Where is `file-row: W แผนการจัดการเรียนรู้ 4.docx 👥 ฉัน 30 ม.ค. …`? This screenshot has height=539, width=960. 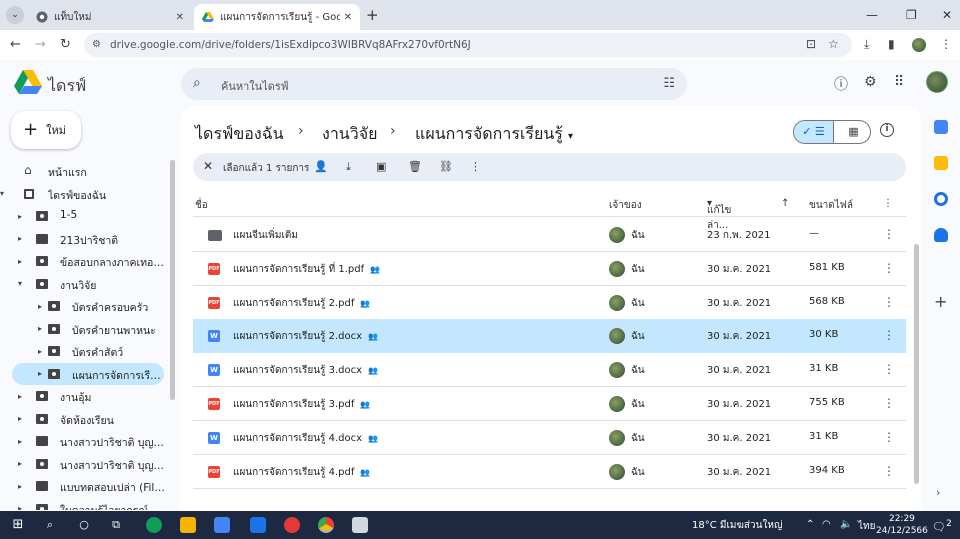
file-row: W แผนการจัดการเรียนรู้ 4.docx 👥 ฉัน 30 ม.ค. … is located at coordinates (549, 438).